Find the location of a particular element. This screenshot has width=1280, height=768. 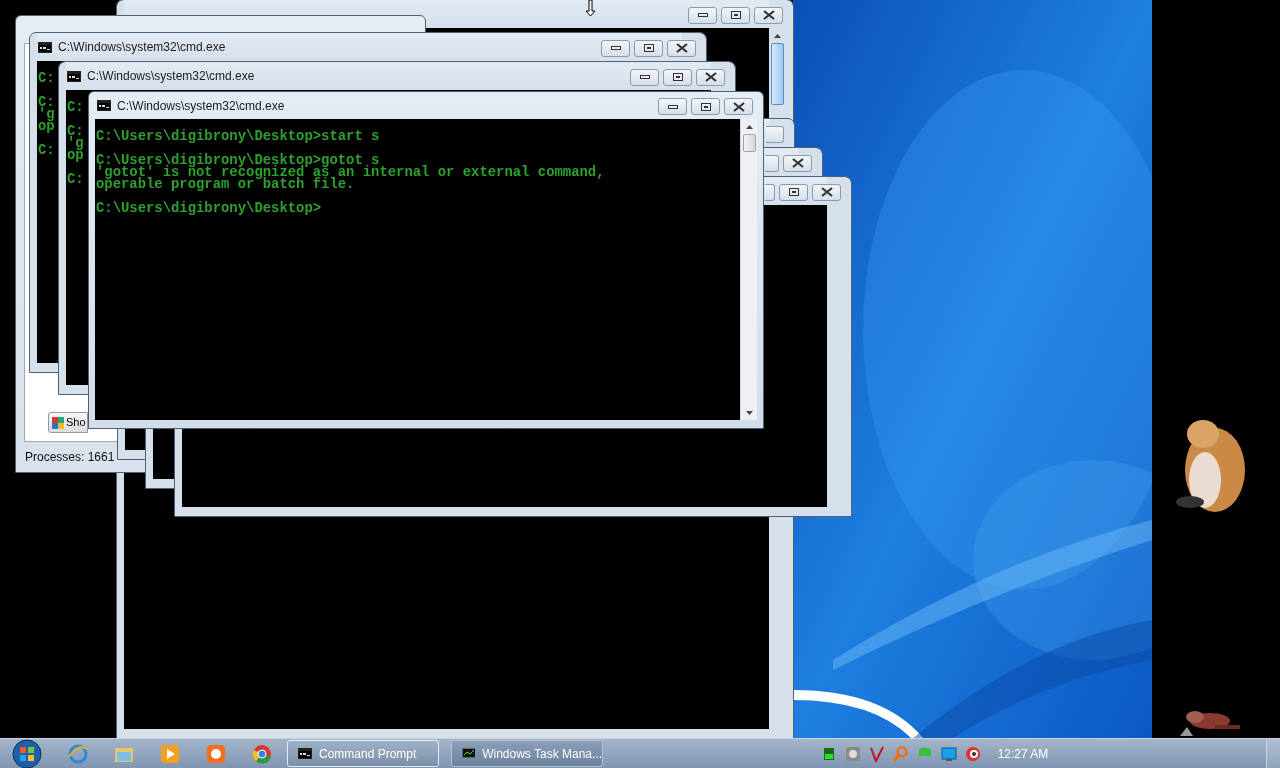

cursor-icon is located at coordinates (590, 8).